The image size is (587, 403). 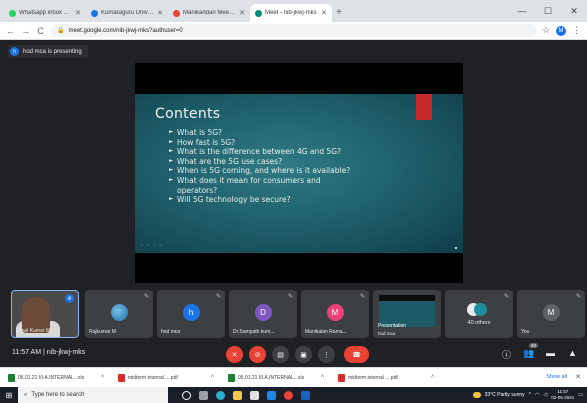 What do you see at coordinates (572, 353) in the screenshot?
I see `activities-icon: ▲` at bounding box center [572, 353].